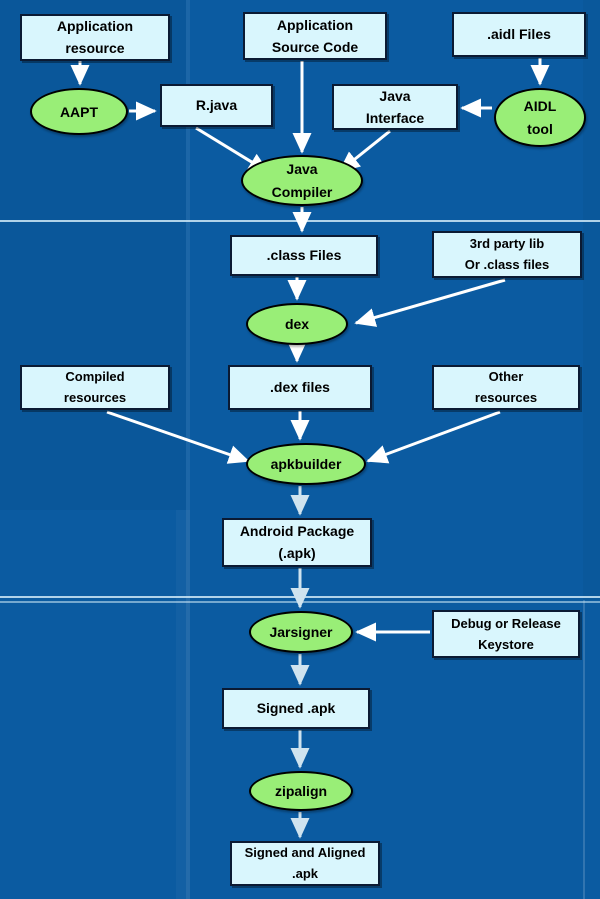  I want to click on node-label: AAPT, so click(79, 111).